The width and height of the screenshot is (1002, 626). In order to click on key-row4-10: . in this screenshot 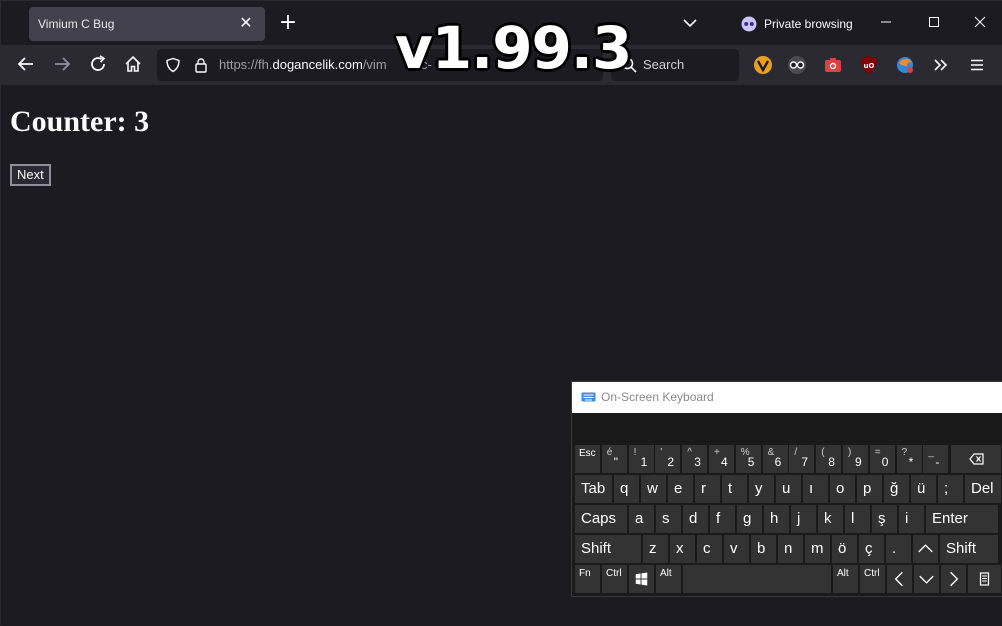, I will do `click(898, 549)`.